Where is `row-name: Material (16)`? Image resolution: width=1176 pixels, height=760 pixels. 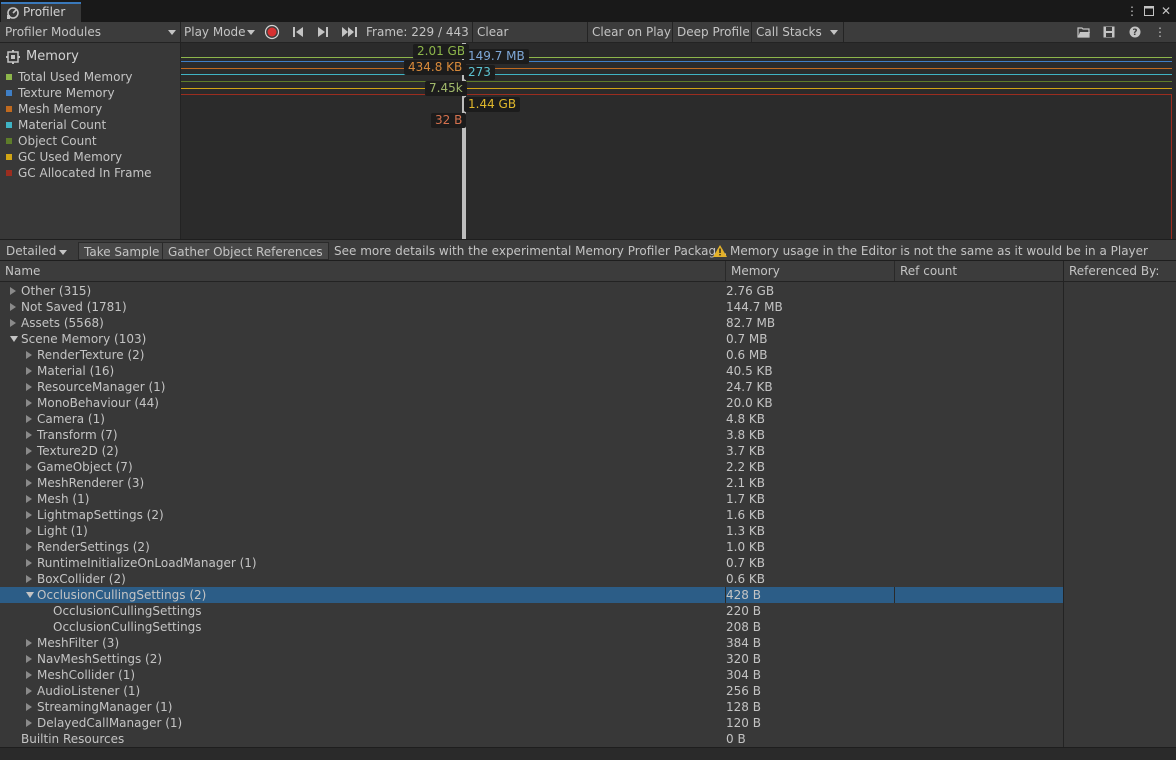
row-name: Material (16) is located at coordinates (76, 371).